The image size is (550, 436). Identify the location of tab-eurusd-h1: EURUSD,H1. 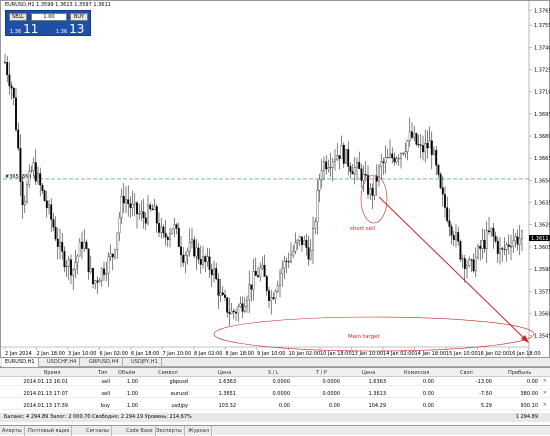
(20, 362).